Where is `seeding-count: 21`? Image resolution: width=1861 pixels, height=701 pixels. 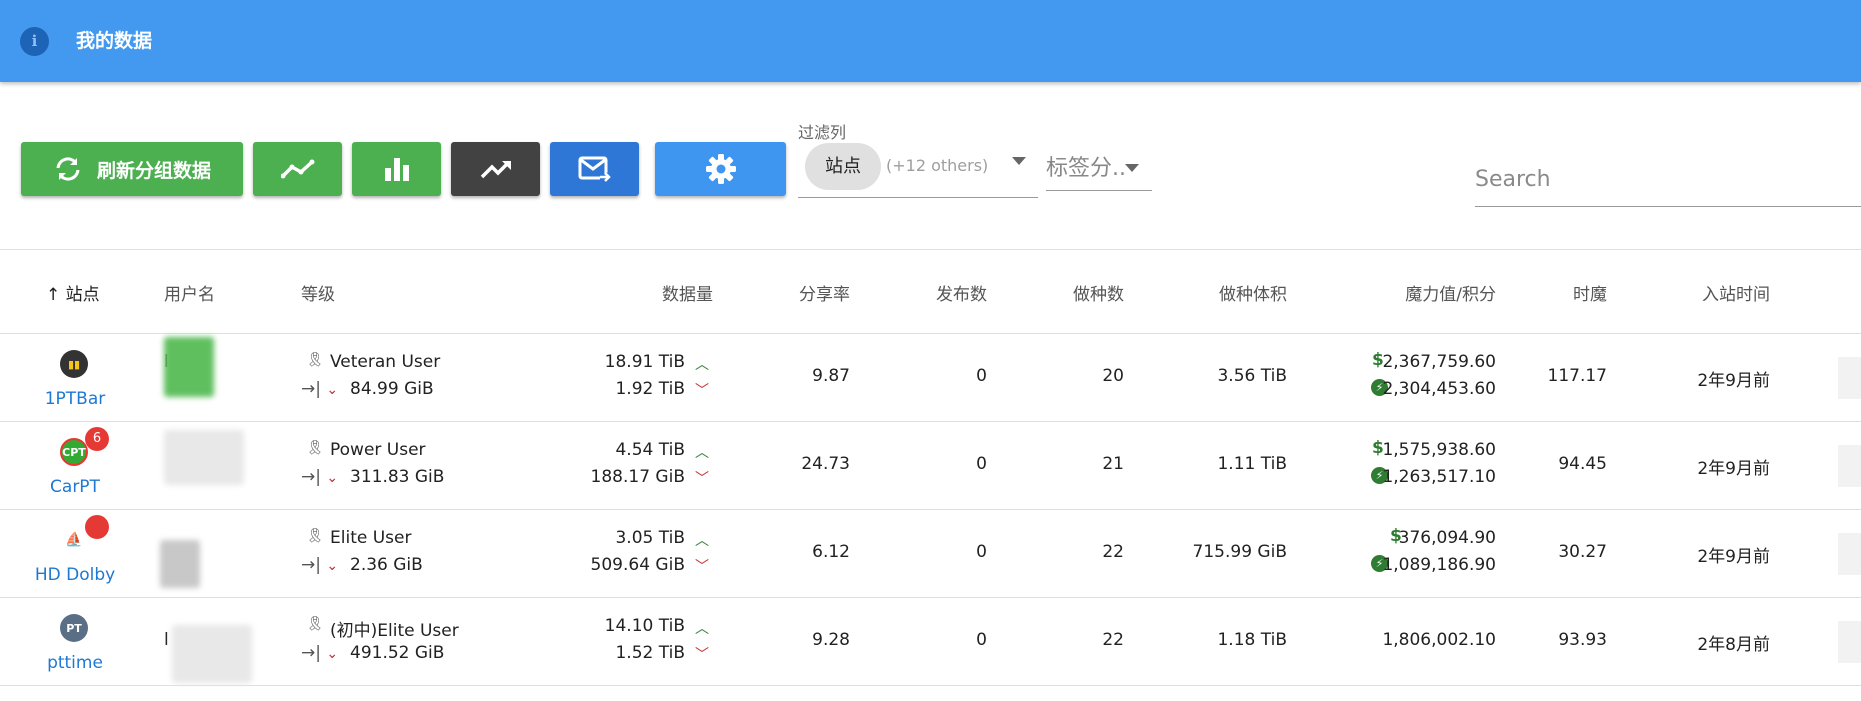
seeding-count: 21 is located at coordinates (1113, 464).